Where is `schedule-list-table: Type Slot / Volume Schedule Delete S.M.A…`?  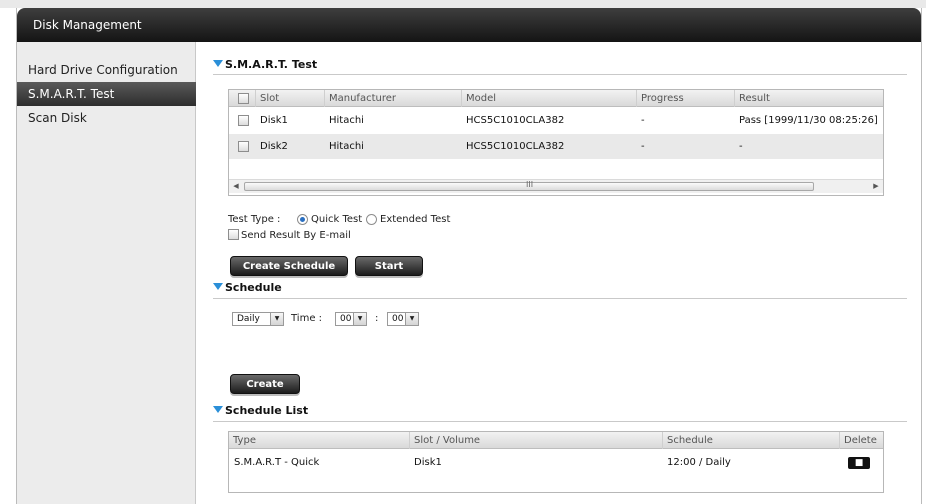
schedule-list-table: Type Slot / Volume Schedule Delete S.M.A… is located at coordinates (556, 462).